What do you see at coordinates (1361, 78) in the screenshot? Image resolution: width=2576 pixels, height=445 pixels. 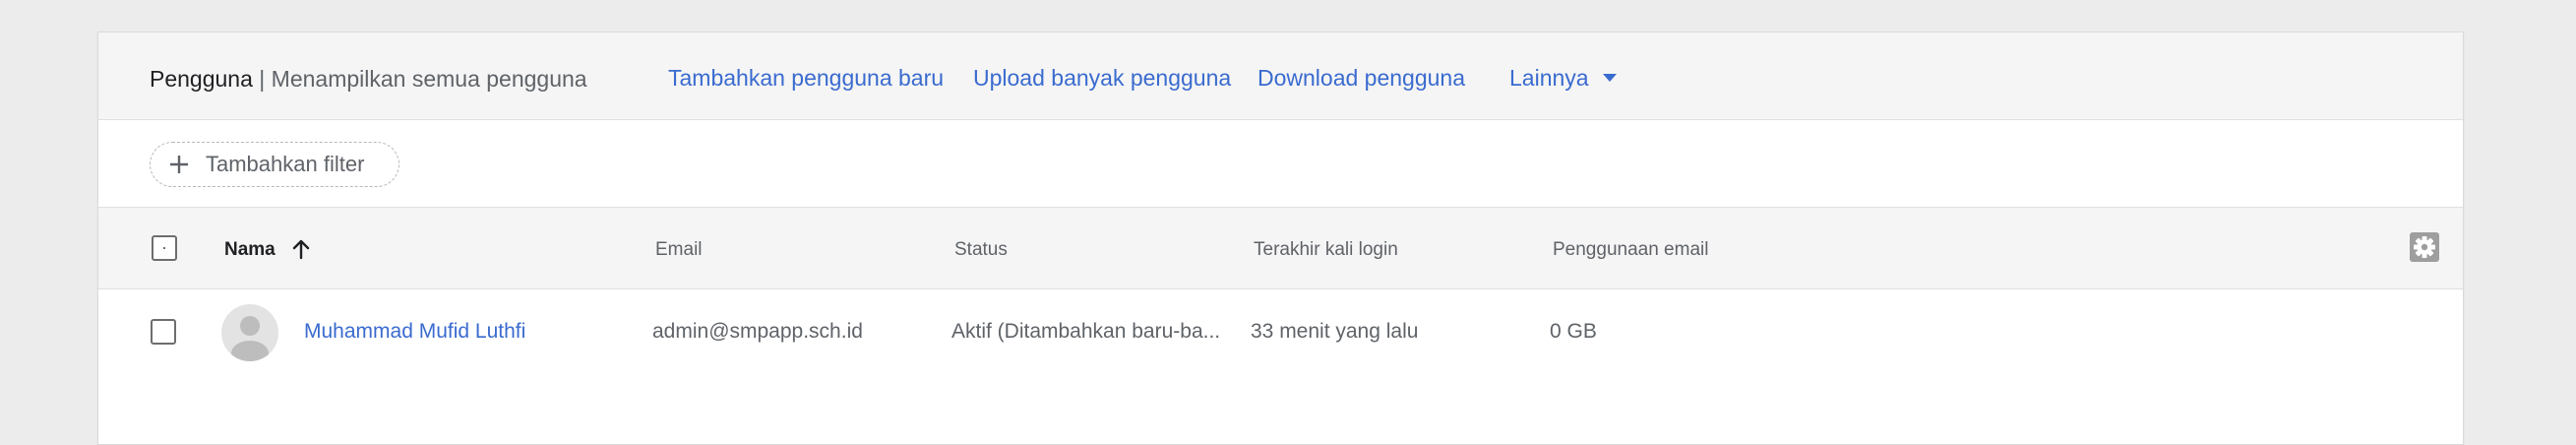 I see `download-users-link: Download pengguna` at bounding box center [1361, 78].